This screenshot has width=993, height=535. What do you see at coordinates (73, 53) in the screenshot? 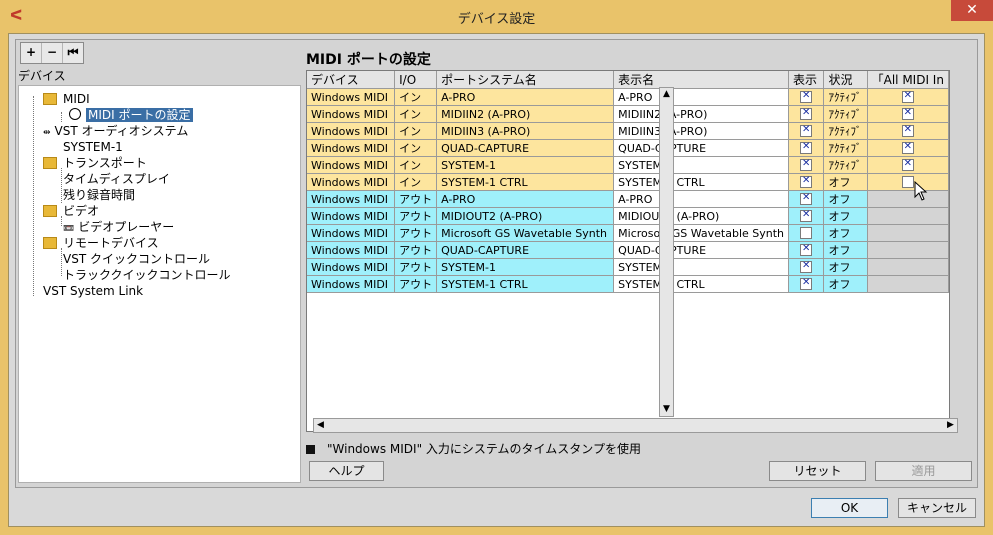
I see `reset-device-button: ⏮` at bounding box center [73, 53].